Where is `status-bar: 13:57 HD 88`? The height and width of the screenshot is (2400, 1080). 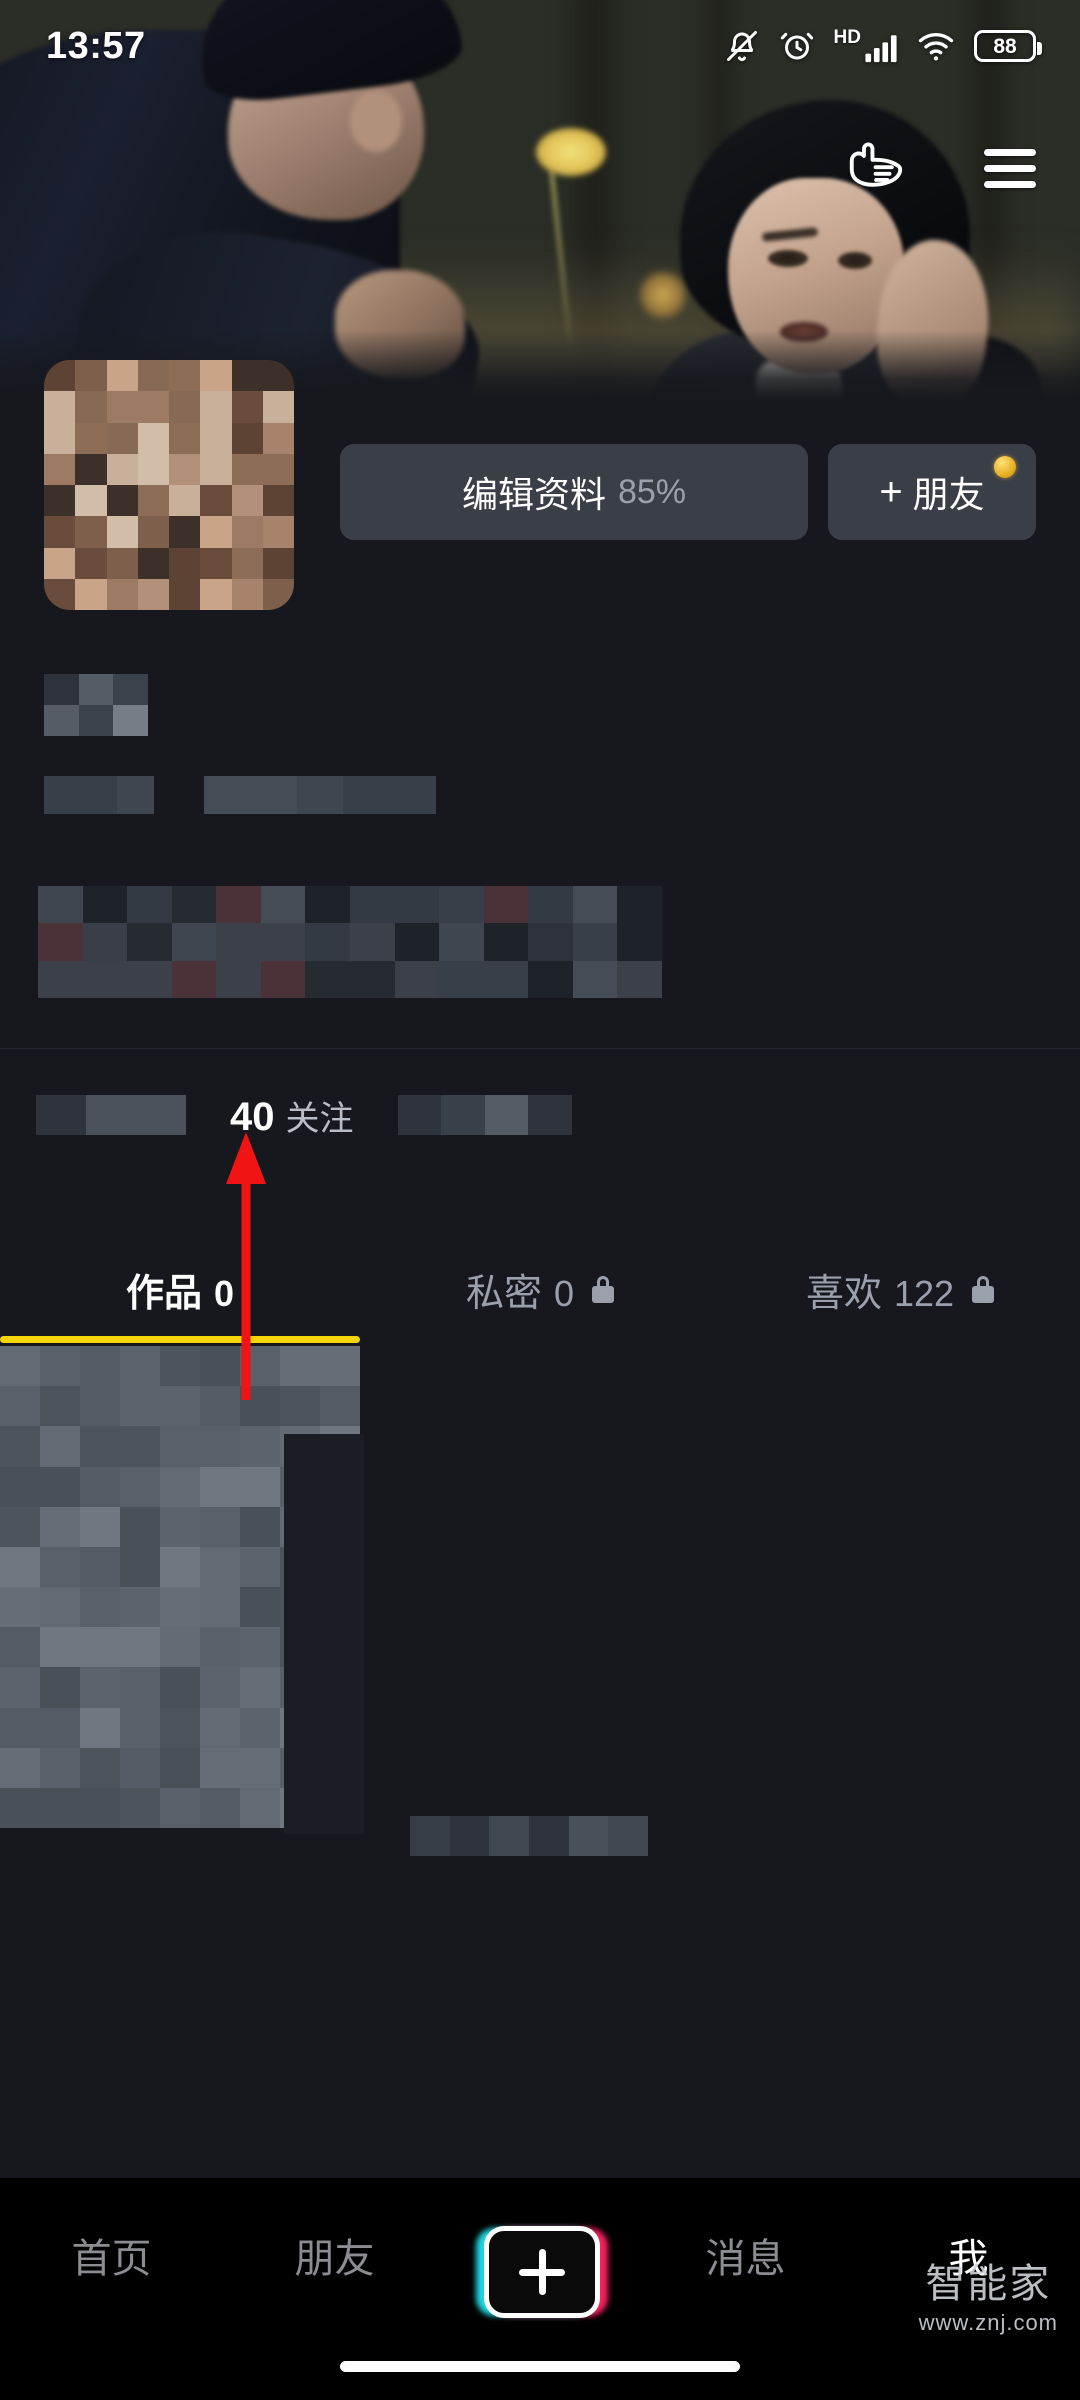
status-bar: 13:57 HD 88 is located at coordinates (540, 46).